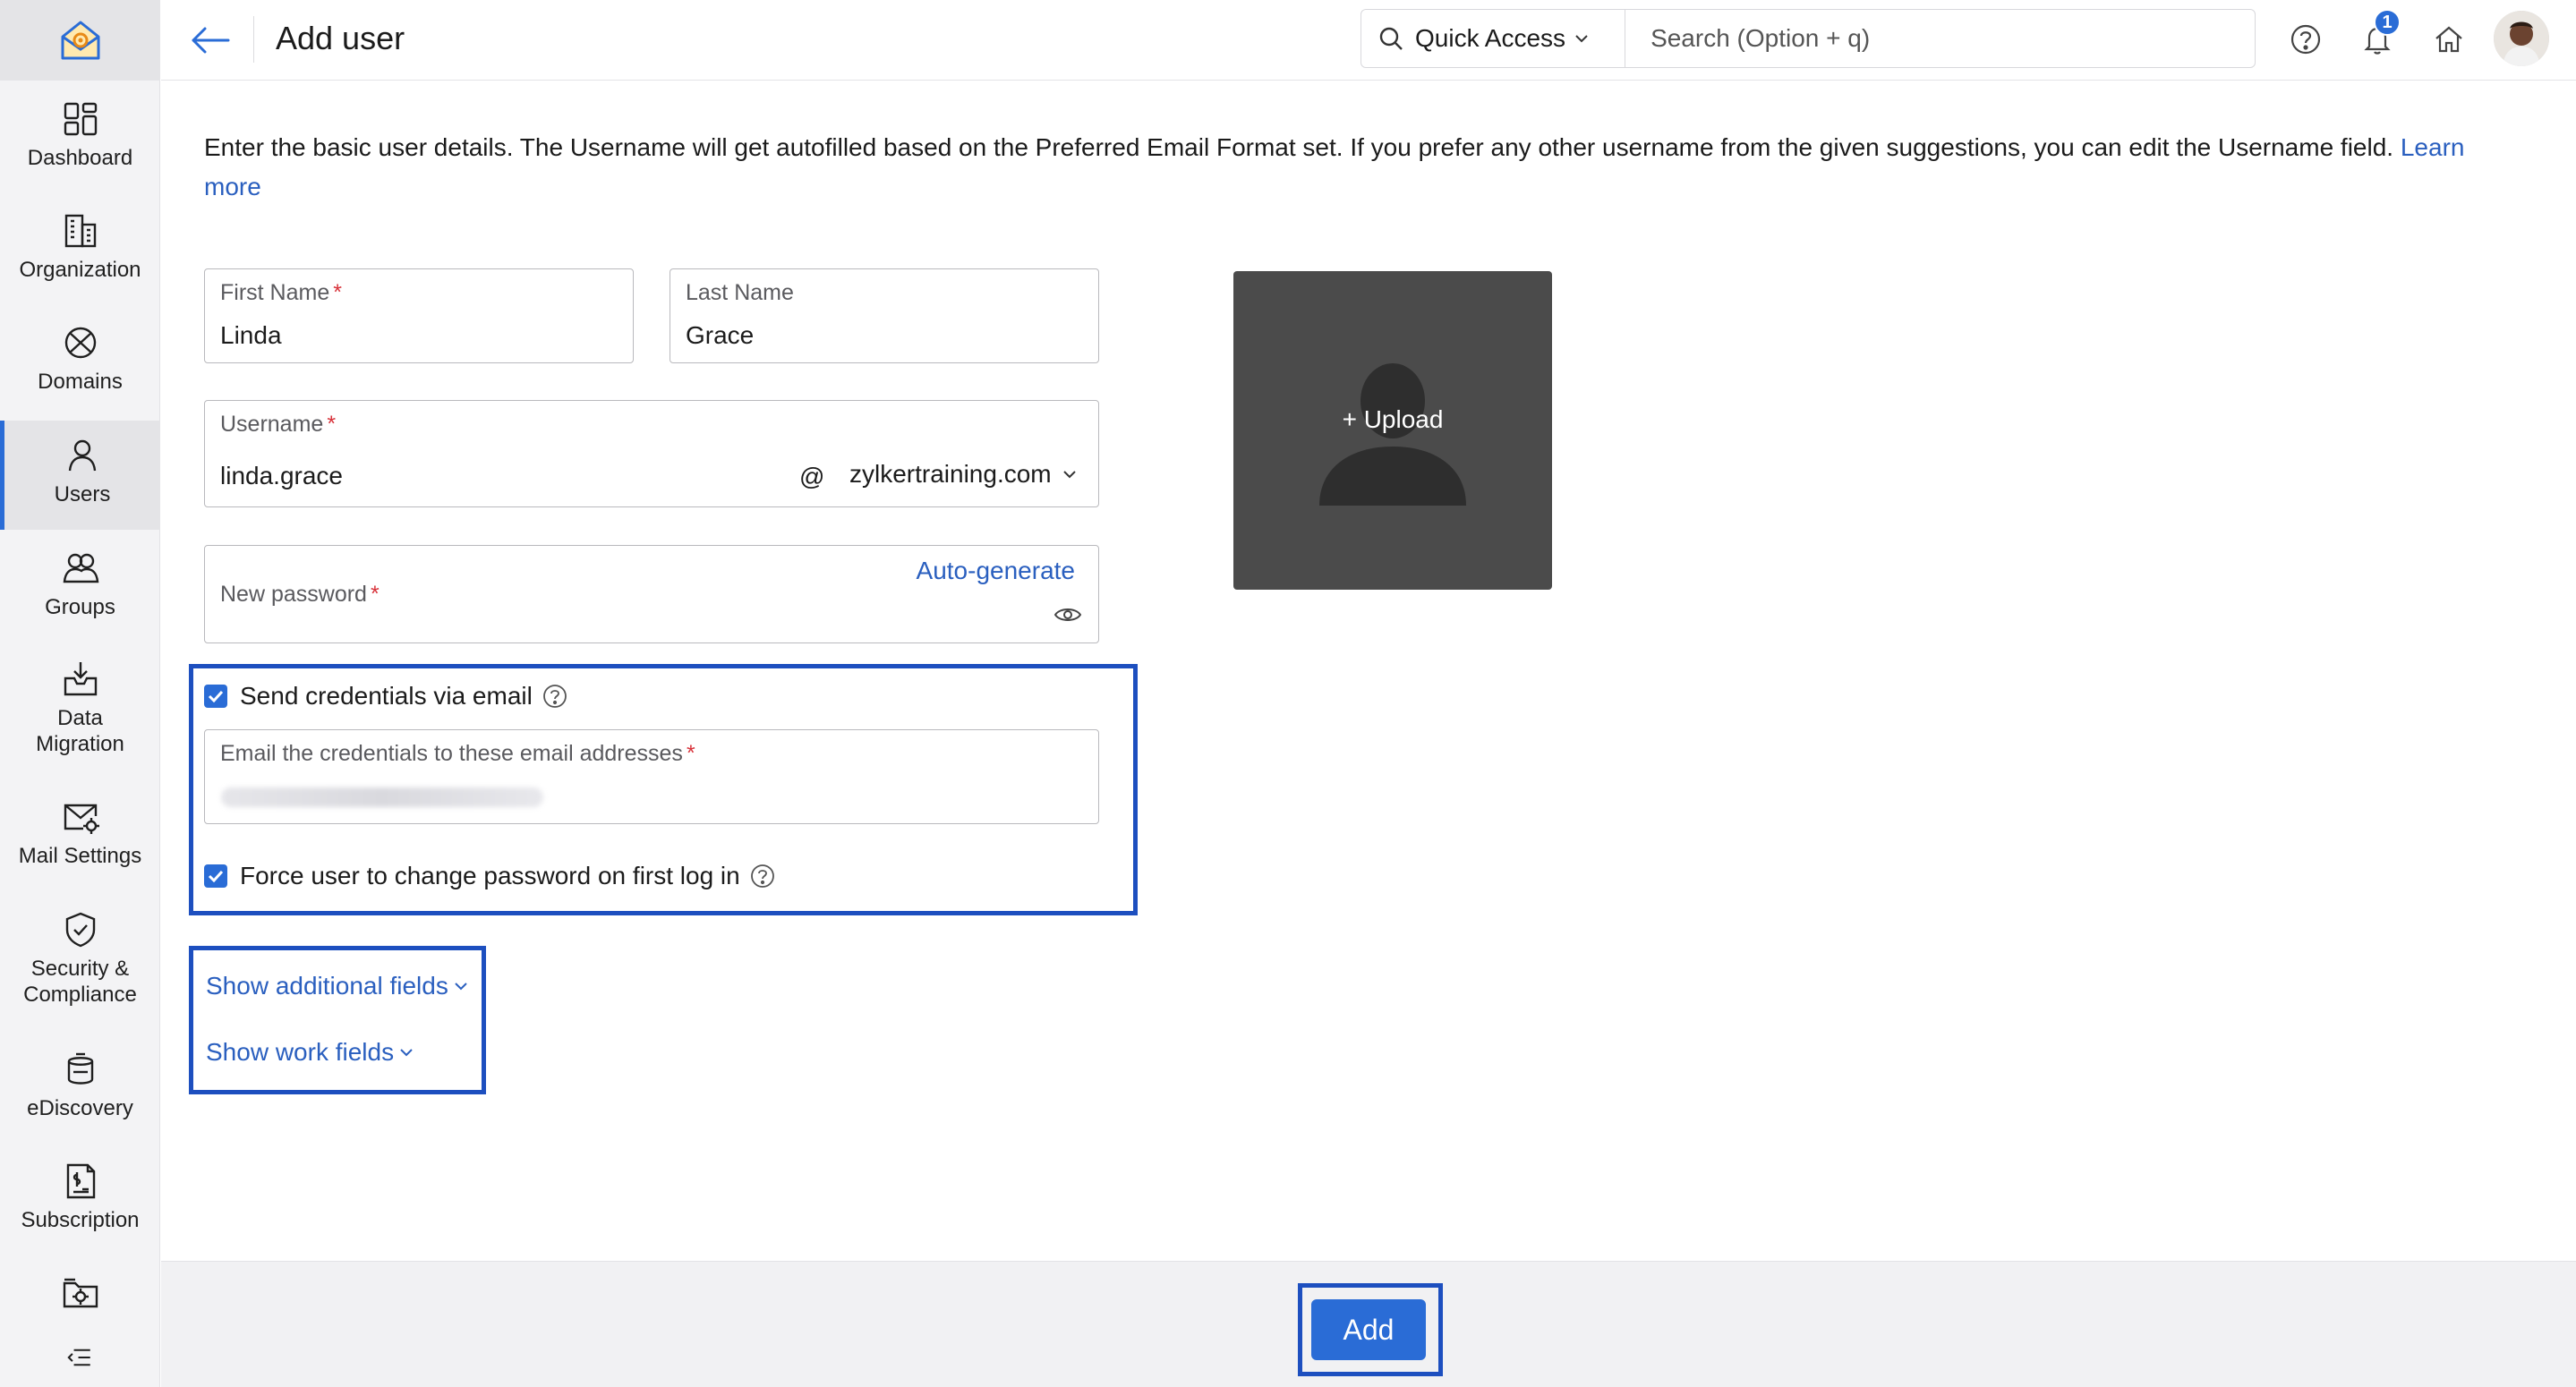 The height and width of the screenshot is (1387, 2576). Describe the element at coordinates (82, 456) in the screenshot. I see `user-icon` at that location.